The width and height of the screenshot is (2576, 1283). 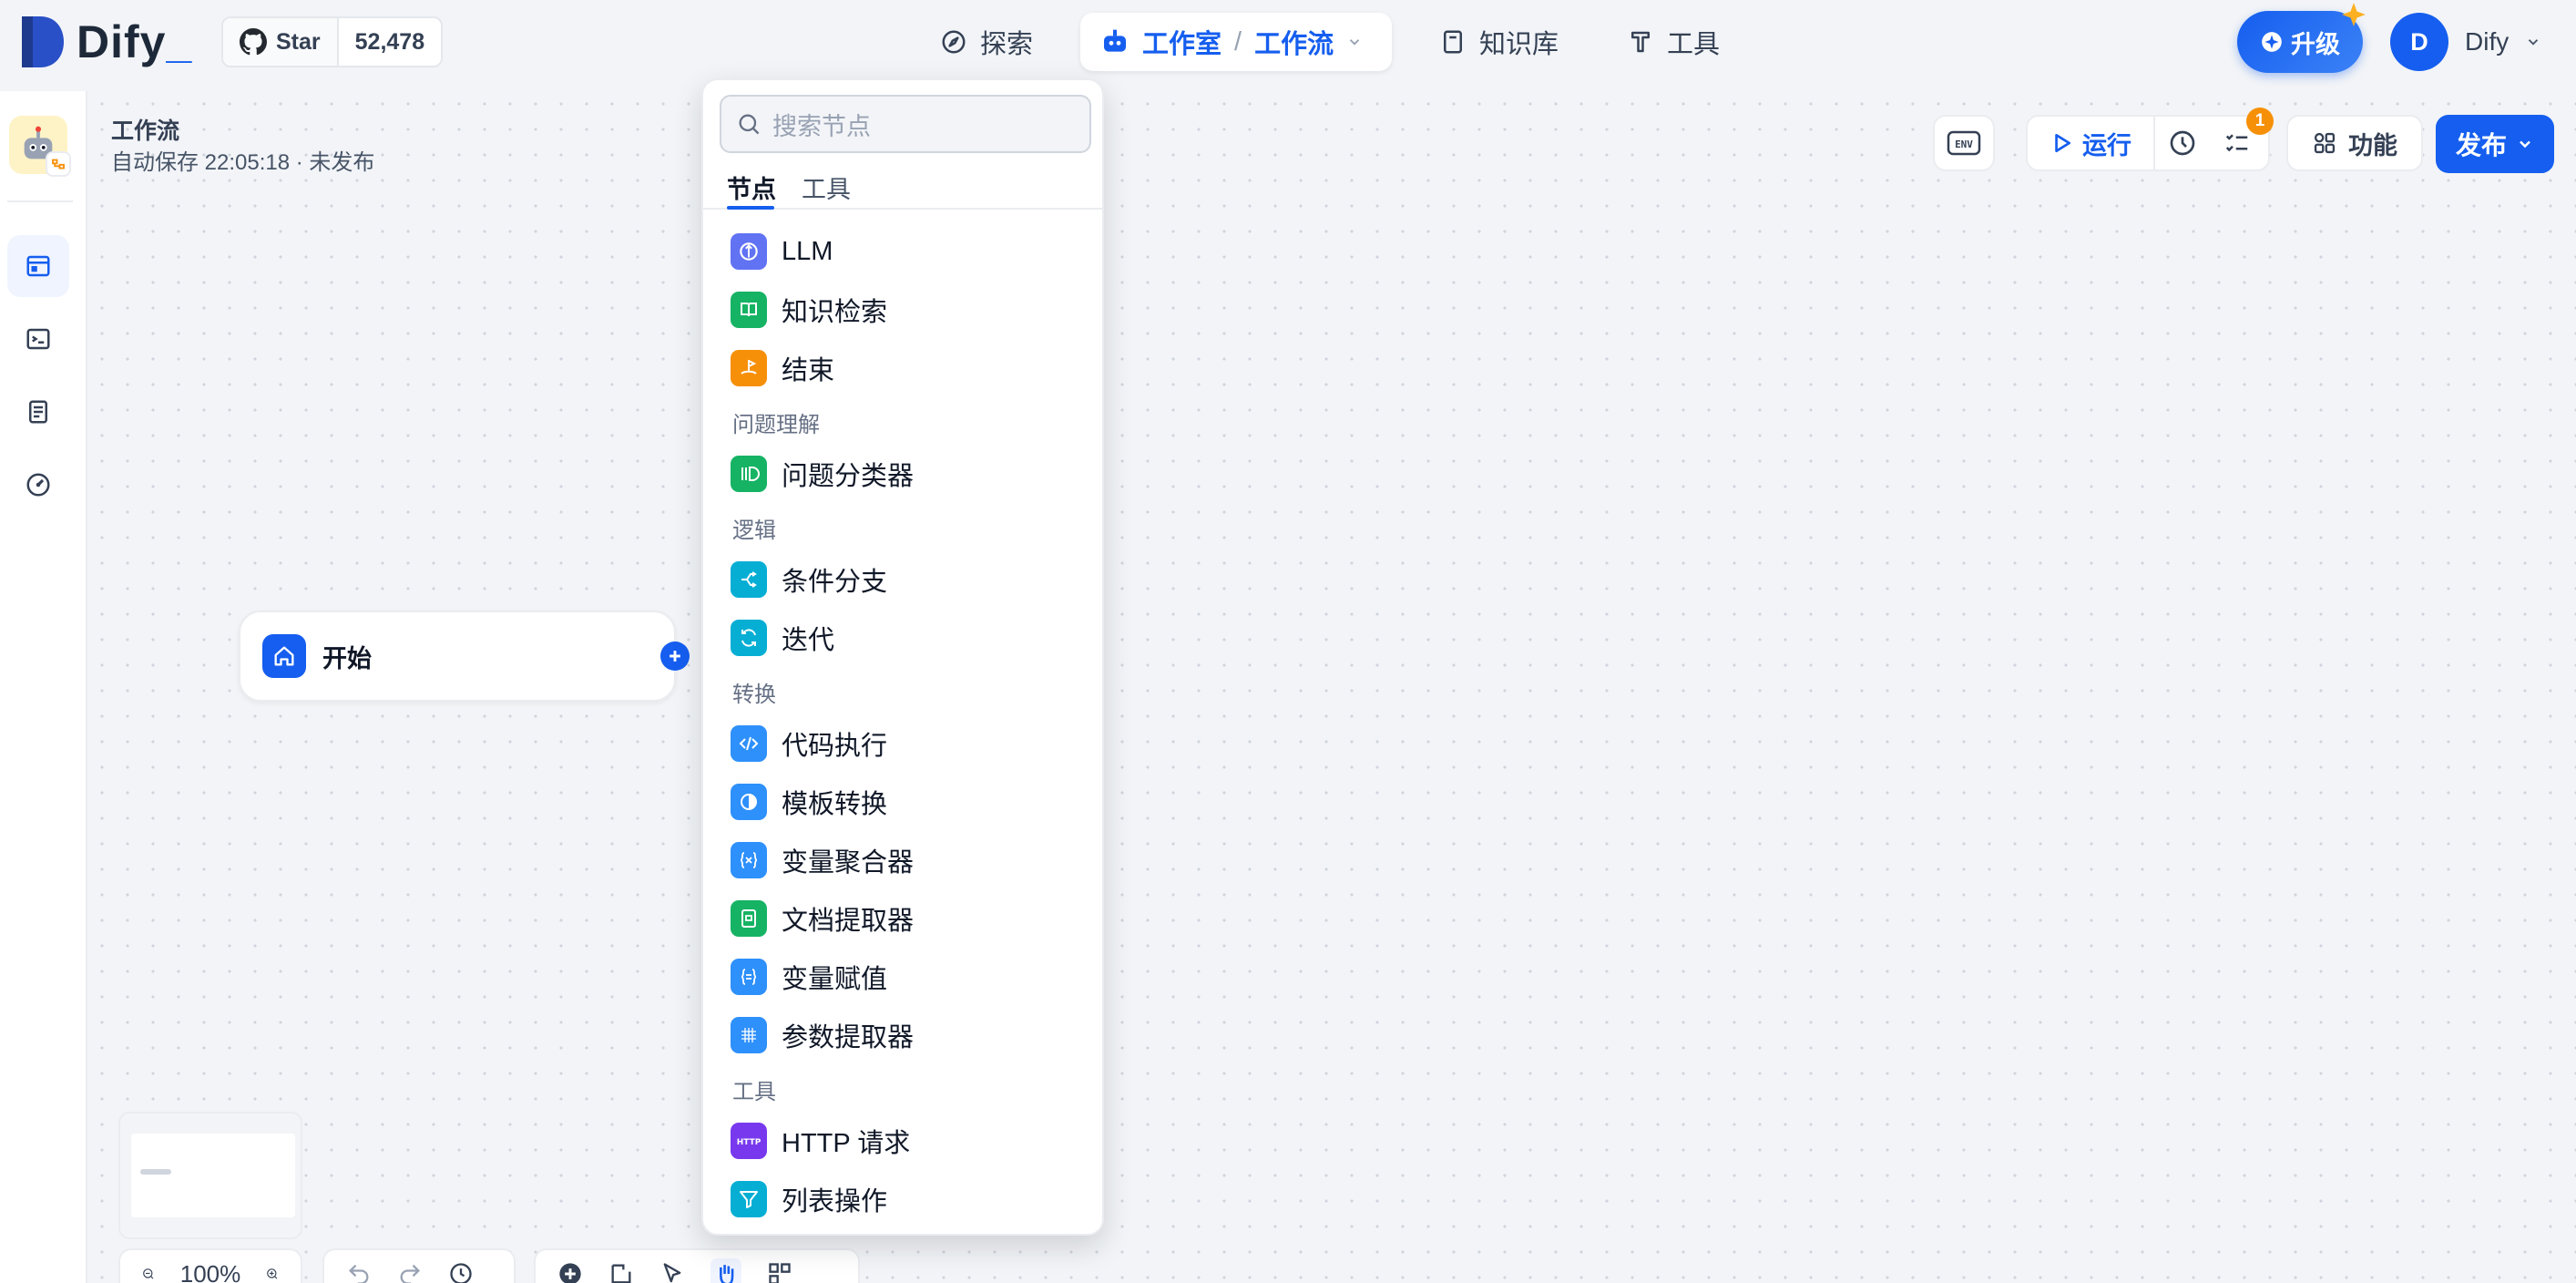 What do you see at coordinates (749, 802) in the screenshot?
I see `template-icon` at bounding box center [749, 802].